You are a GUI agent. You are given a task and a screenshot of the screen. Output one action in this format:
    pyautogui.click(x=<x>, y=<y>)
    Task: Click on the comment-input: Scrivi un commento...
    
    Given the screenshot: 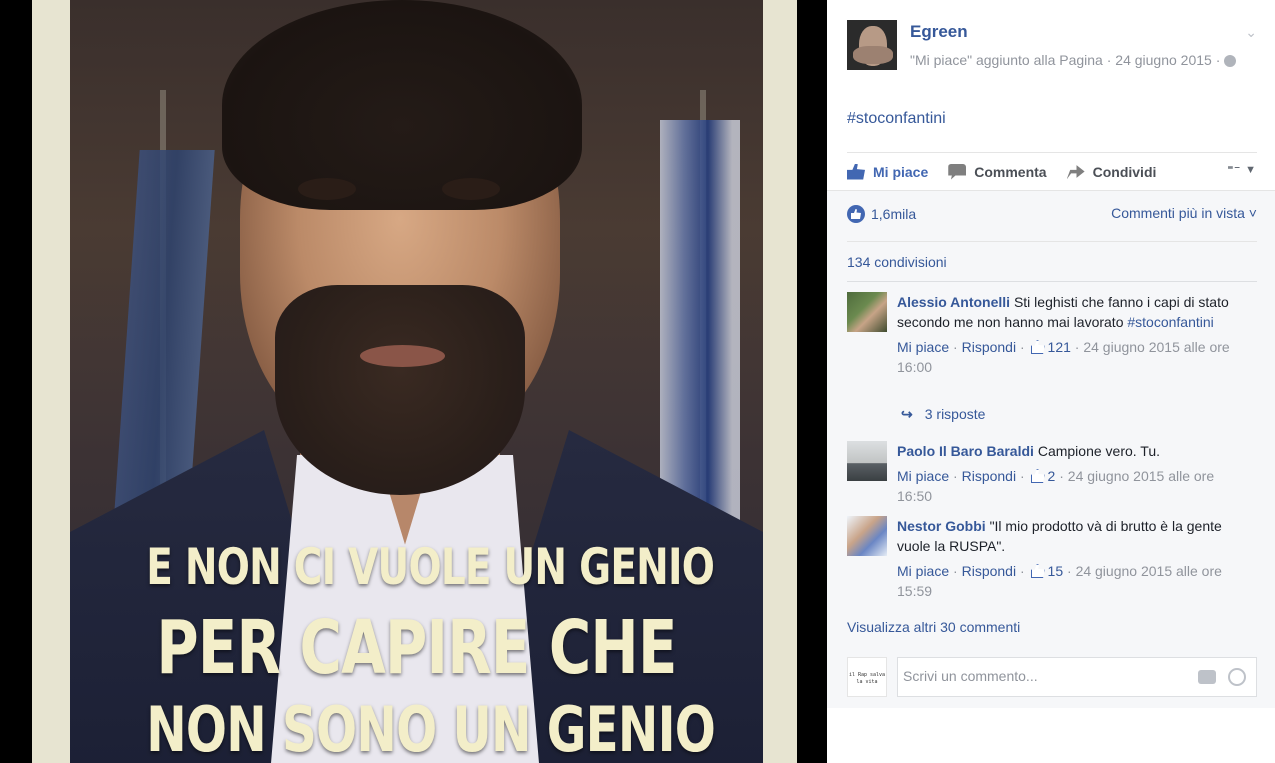 What is the action you would take?
    pyautogui.click(x=1077, y=677)
    